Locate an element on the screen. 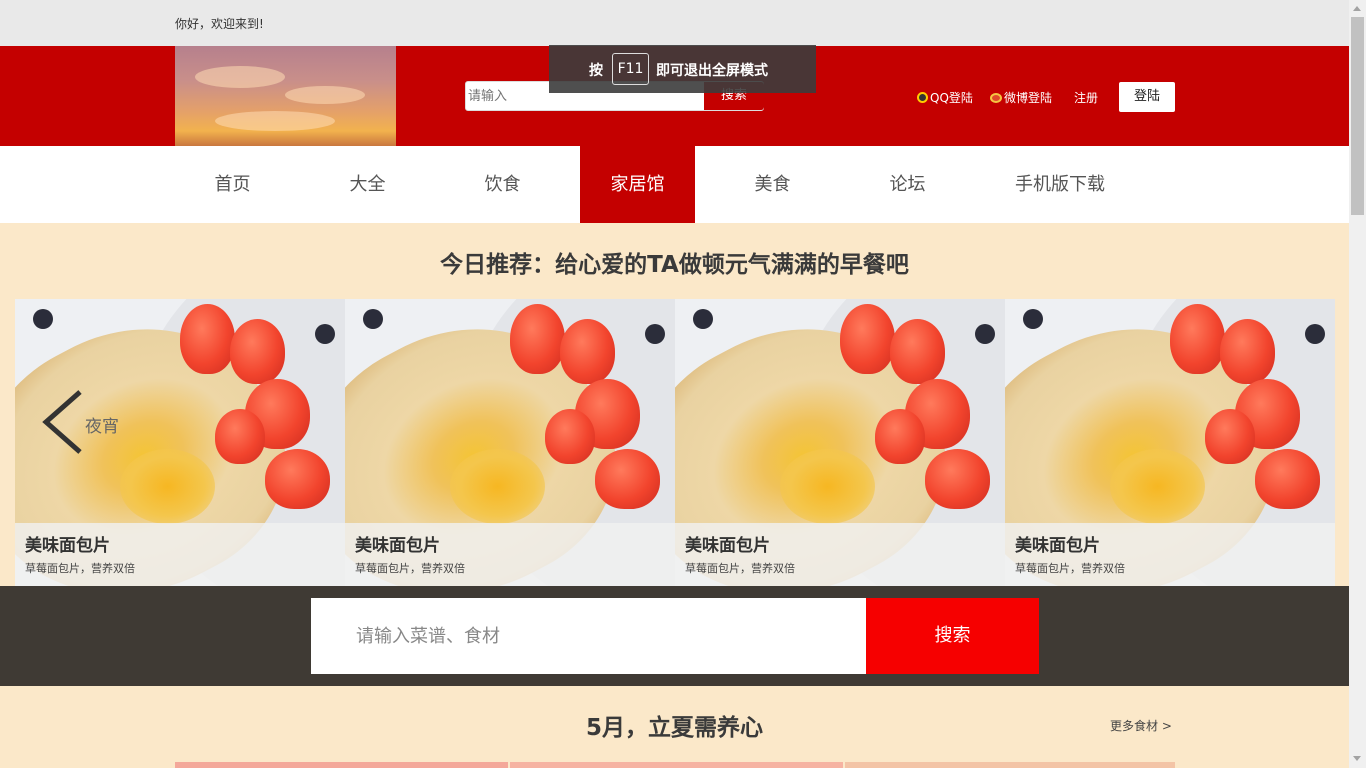  welcome-text: 你好，欢迎来到! is located at coordinates (219, 24).